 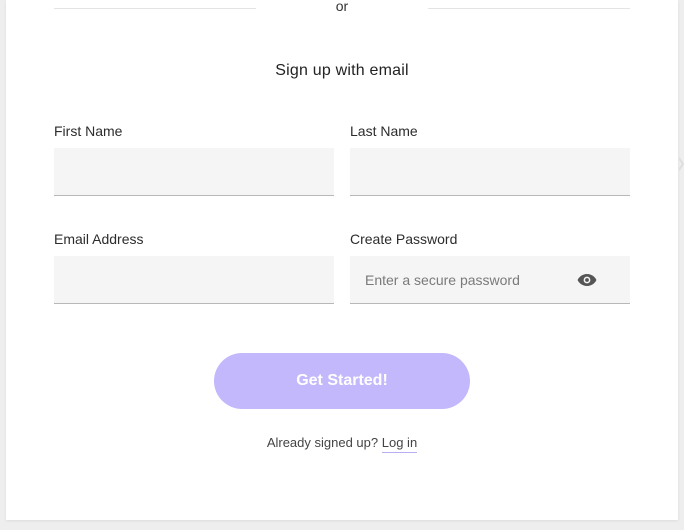 I want to click on already-signed-up-text: Already signed up?, so click(x=322, y=442).